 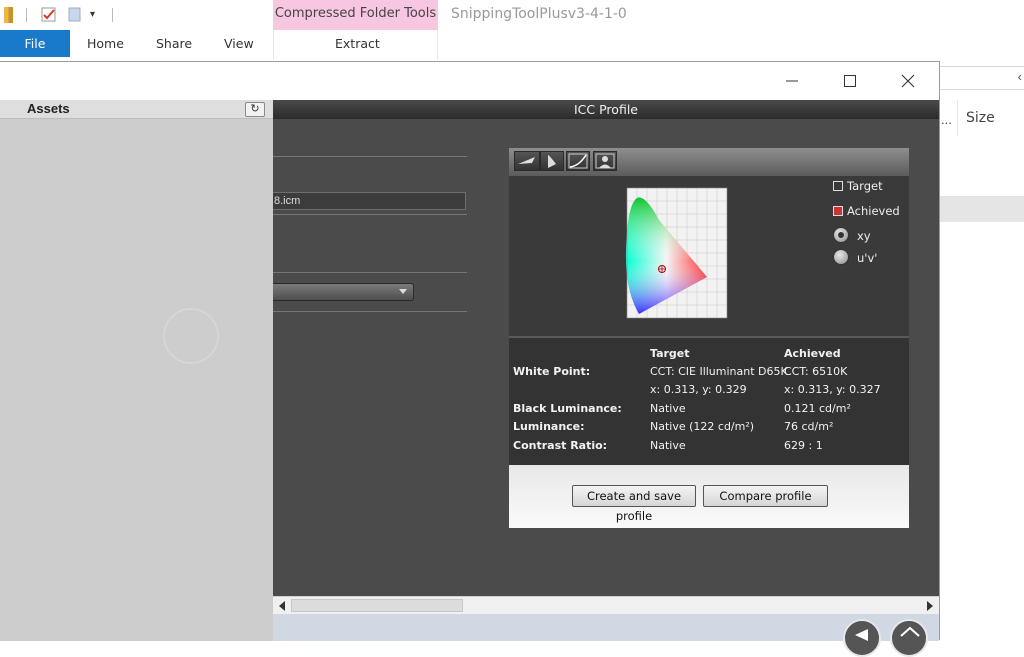 What do you see at coordinates (578, 161) in the screenshot?
I see `curve-icon` at bounding box center [578, 161].